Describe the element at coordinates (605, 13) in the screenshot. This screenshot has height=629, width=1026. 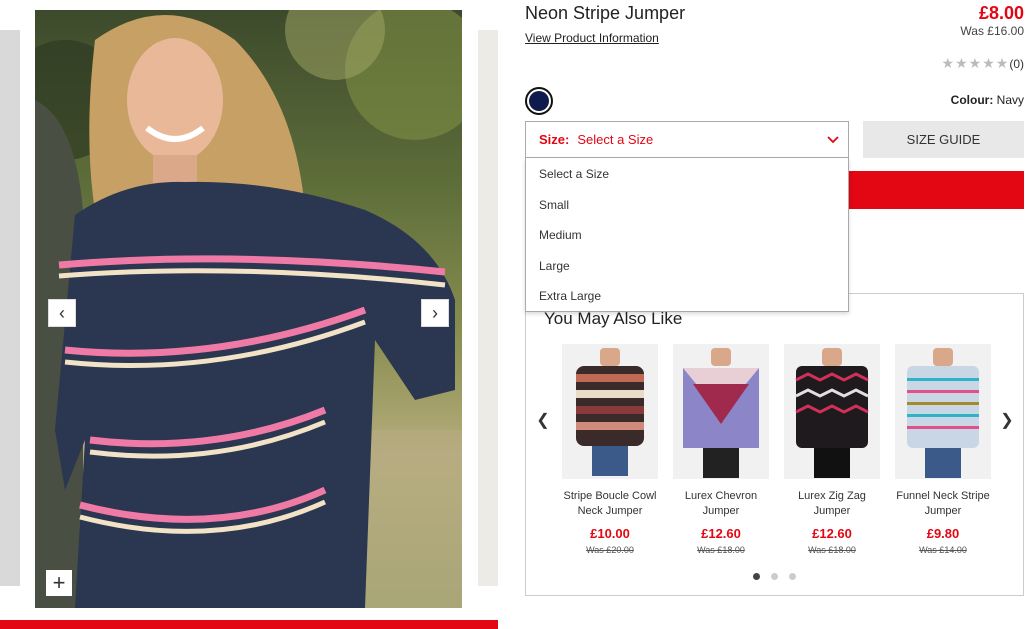
I see `product-title: Neon Stripe Jumper` at that location.